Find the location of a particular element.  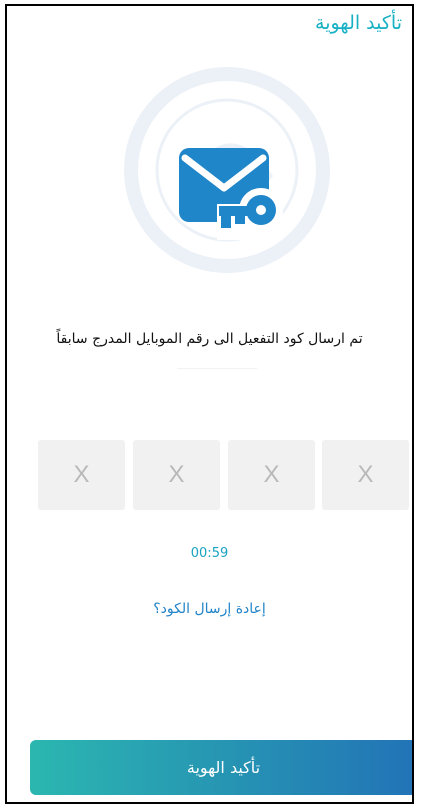

divider is located at coordinates (217, 368).